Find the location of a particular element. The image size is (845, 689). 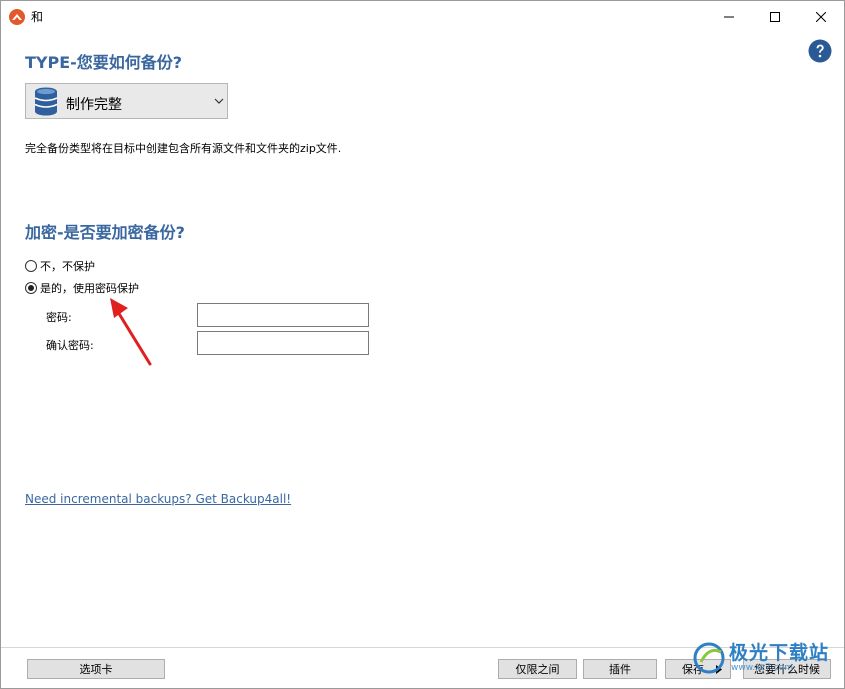

close-button is located at coordinates (821, 16).